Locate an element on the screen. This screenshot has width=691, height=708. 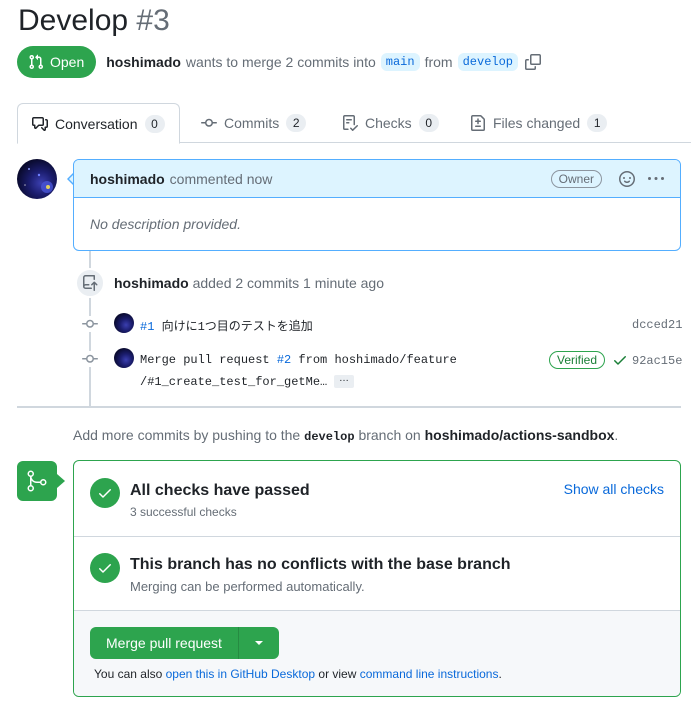
git-merge-icon is located at coordinates (37, 481).